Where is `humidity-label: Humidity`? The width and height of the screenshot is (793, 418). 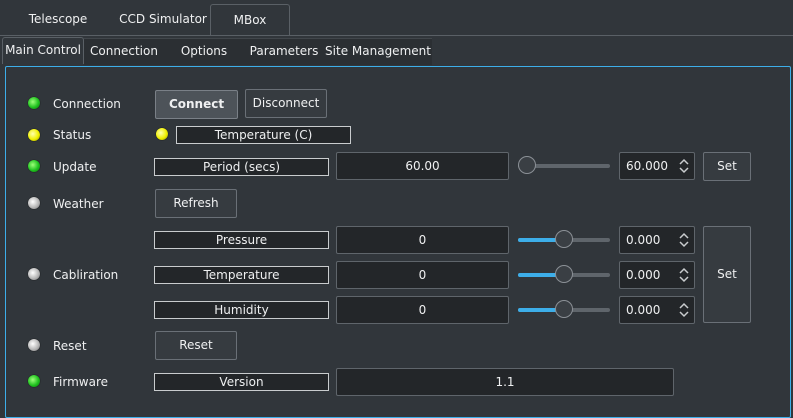 humidity-label: Humidity is located at coordinates (241, 310).